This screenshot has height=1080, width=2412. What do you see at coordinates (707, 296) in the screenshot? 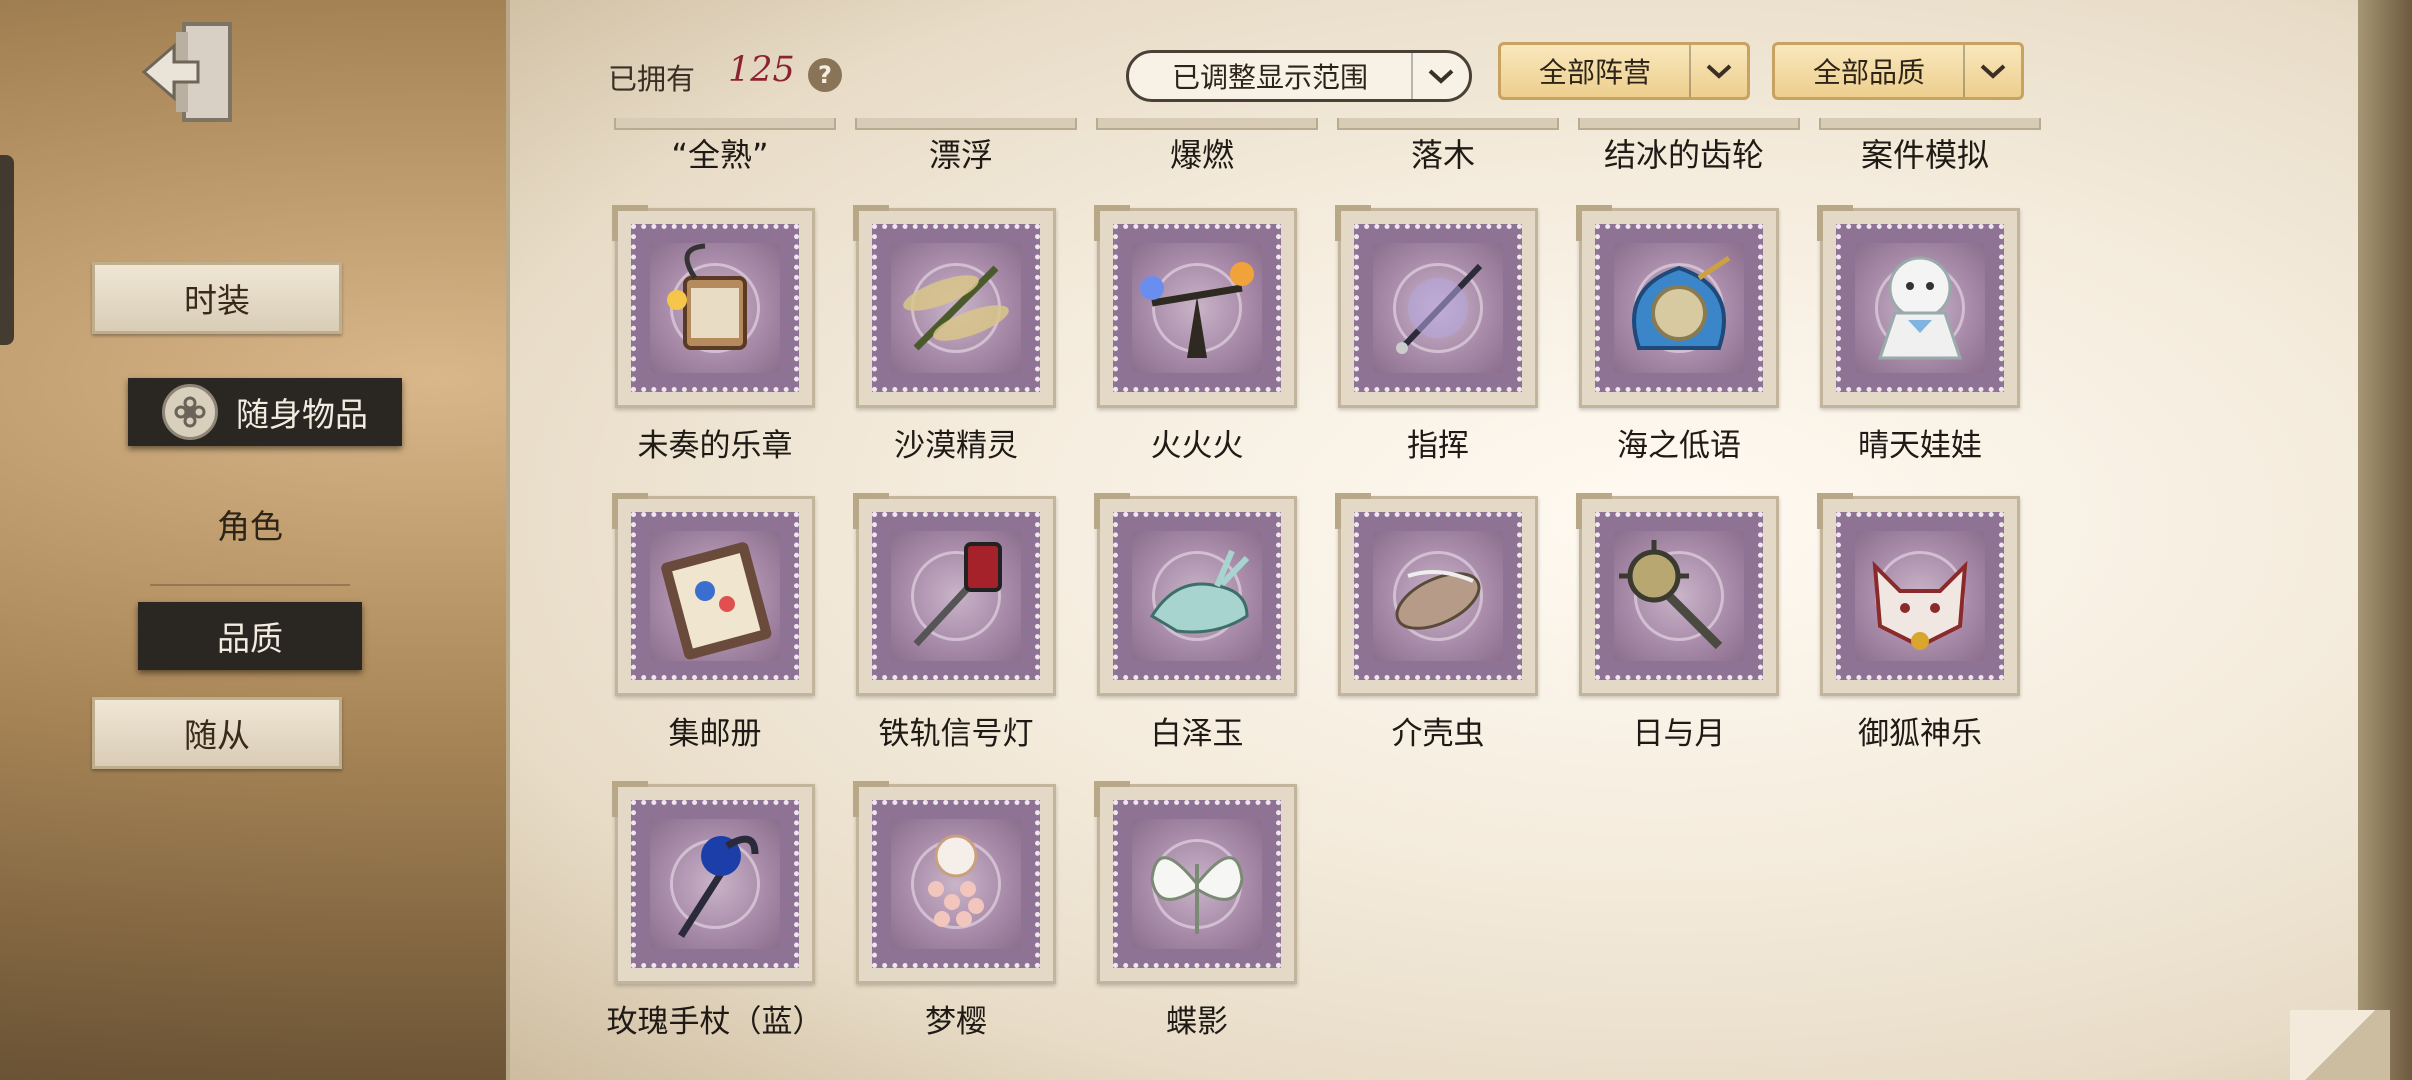
I see `dynamite-icon` at bounding box center [707, 296].